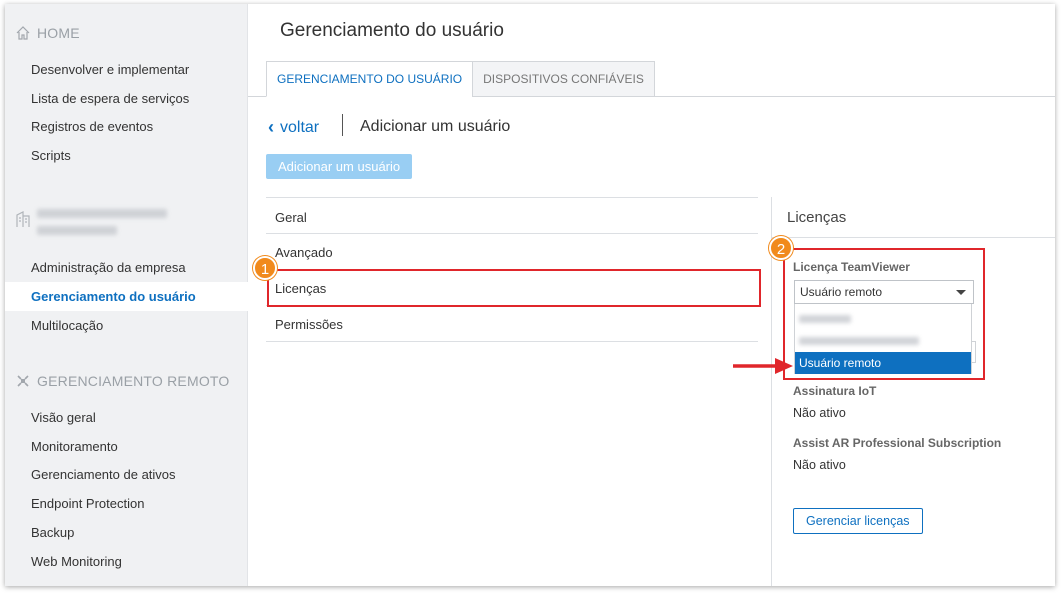 This screenshot has height=594, width=1064. What do you see at coordinates (392, 30) in the screenshot?
I see `page-title: Gerenciamento do usuário` at bounding box center [392, 30].